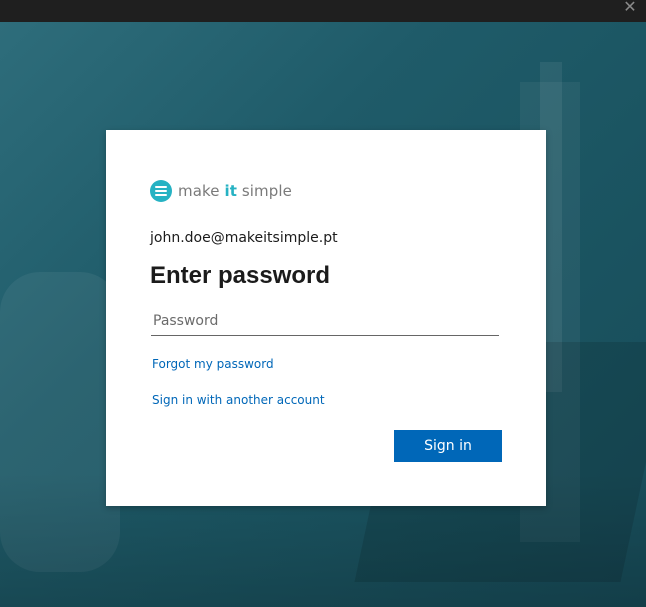 This screenshot has width=646, height=607. I want to click on forgot-password-link: Forgot my password, so click(213, 364).